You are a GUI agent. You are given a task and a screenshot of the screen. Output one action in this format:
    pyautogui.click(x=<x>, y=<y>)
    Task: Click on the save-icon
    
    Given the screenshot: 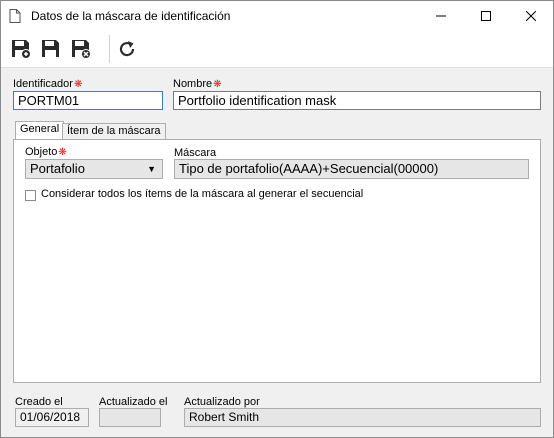 What is the action you would take?
    pyautogui.click(x=50, y=48)
    